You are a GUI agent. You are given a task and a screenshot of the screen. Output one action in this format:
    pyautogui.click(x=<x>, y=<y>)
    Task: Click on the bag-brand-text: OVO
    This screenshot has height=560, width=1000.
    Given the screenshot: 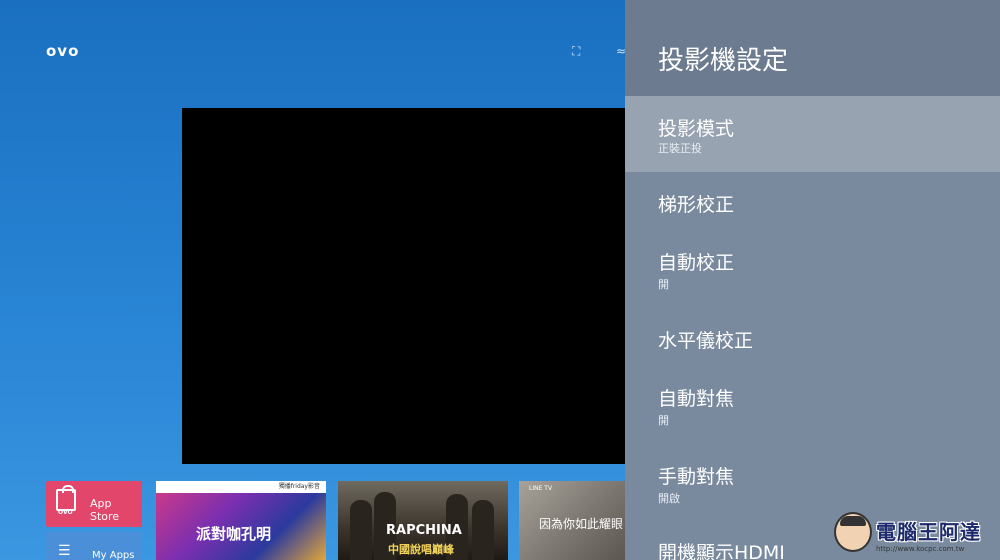 What is the action you would take?
    pyautogui.click(x=65, y=512)
    